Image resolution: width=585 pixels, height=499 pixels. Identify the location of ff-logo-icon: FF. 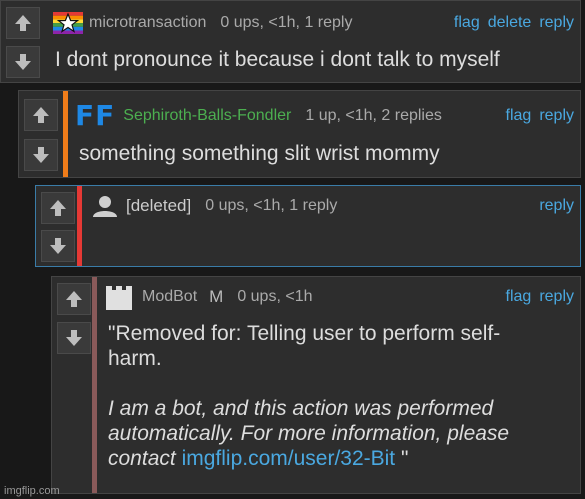
(95, 115).